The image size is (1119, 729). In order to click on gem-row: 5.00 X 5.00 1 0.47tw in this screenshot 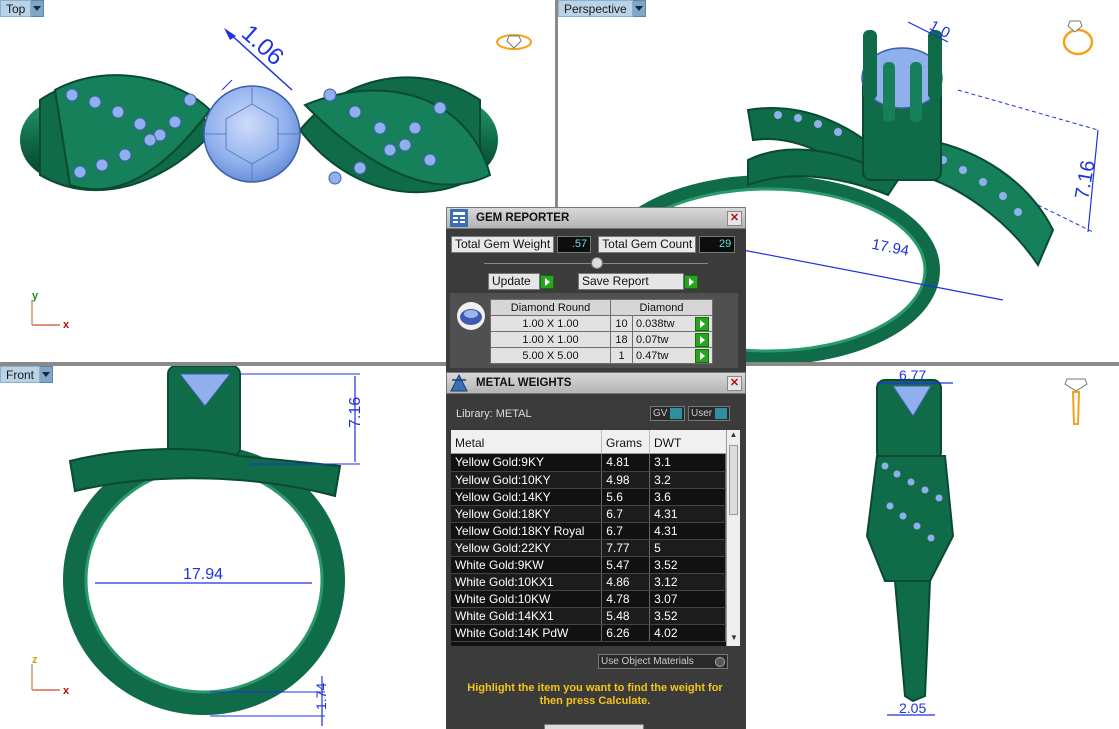, I will do `click(601, 355)`.